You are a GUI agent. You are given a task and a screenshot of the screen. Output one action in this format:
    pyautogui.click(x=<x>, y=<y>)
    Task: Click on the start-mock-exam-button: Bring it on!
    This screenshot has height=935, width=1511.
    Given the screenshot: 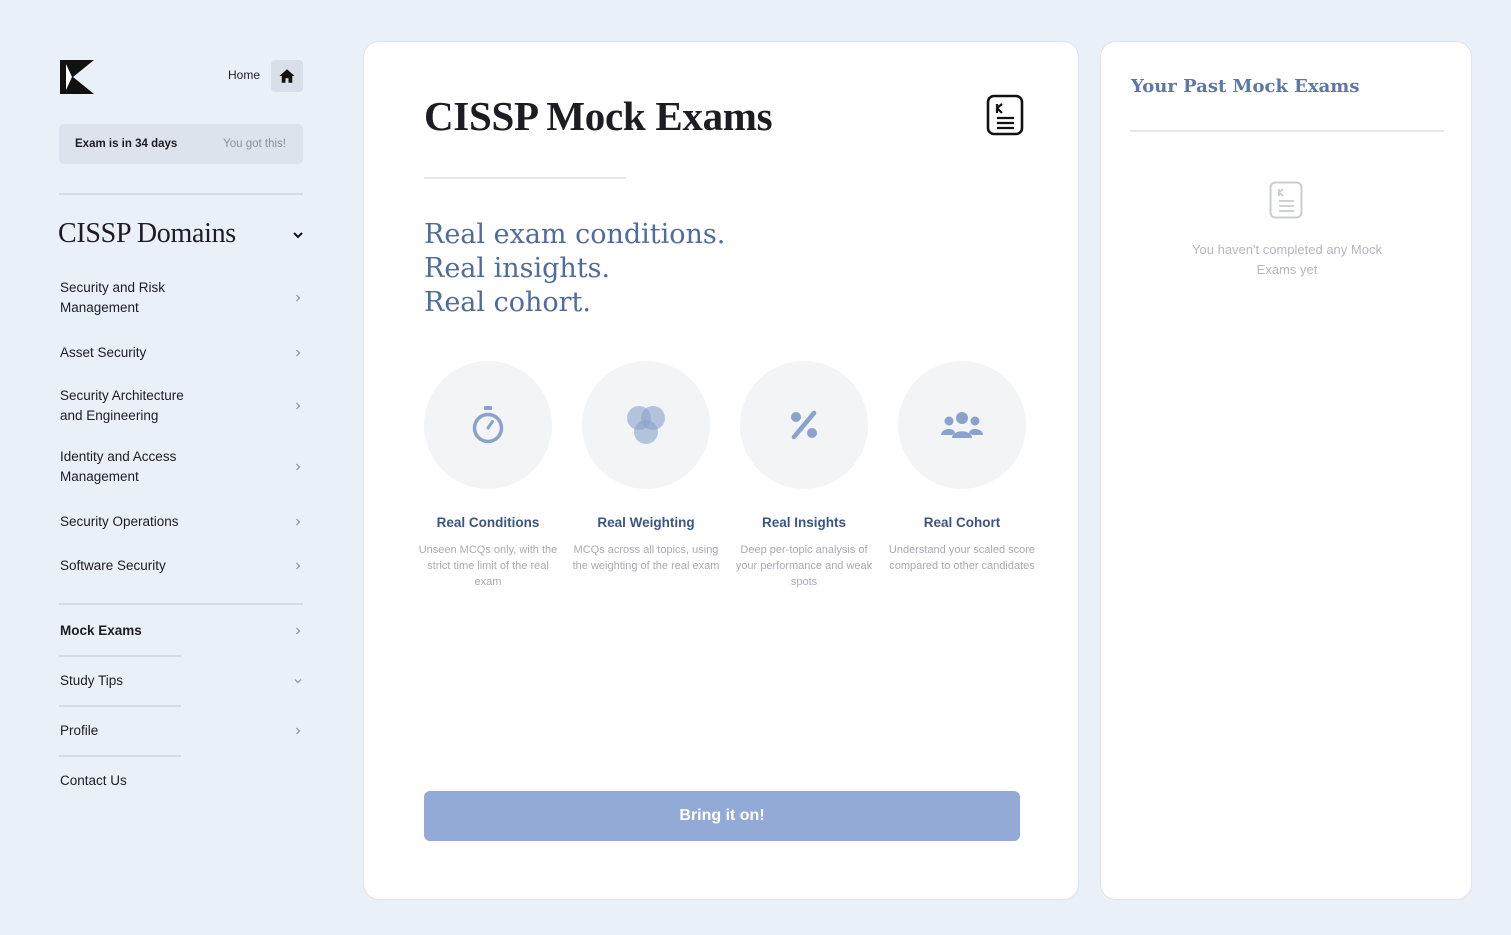 What is the action you would take?
    pyautogui.click(x=722, y=816)
    